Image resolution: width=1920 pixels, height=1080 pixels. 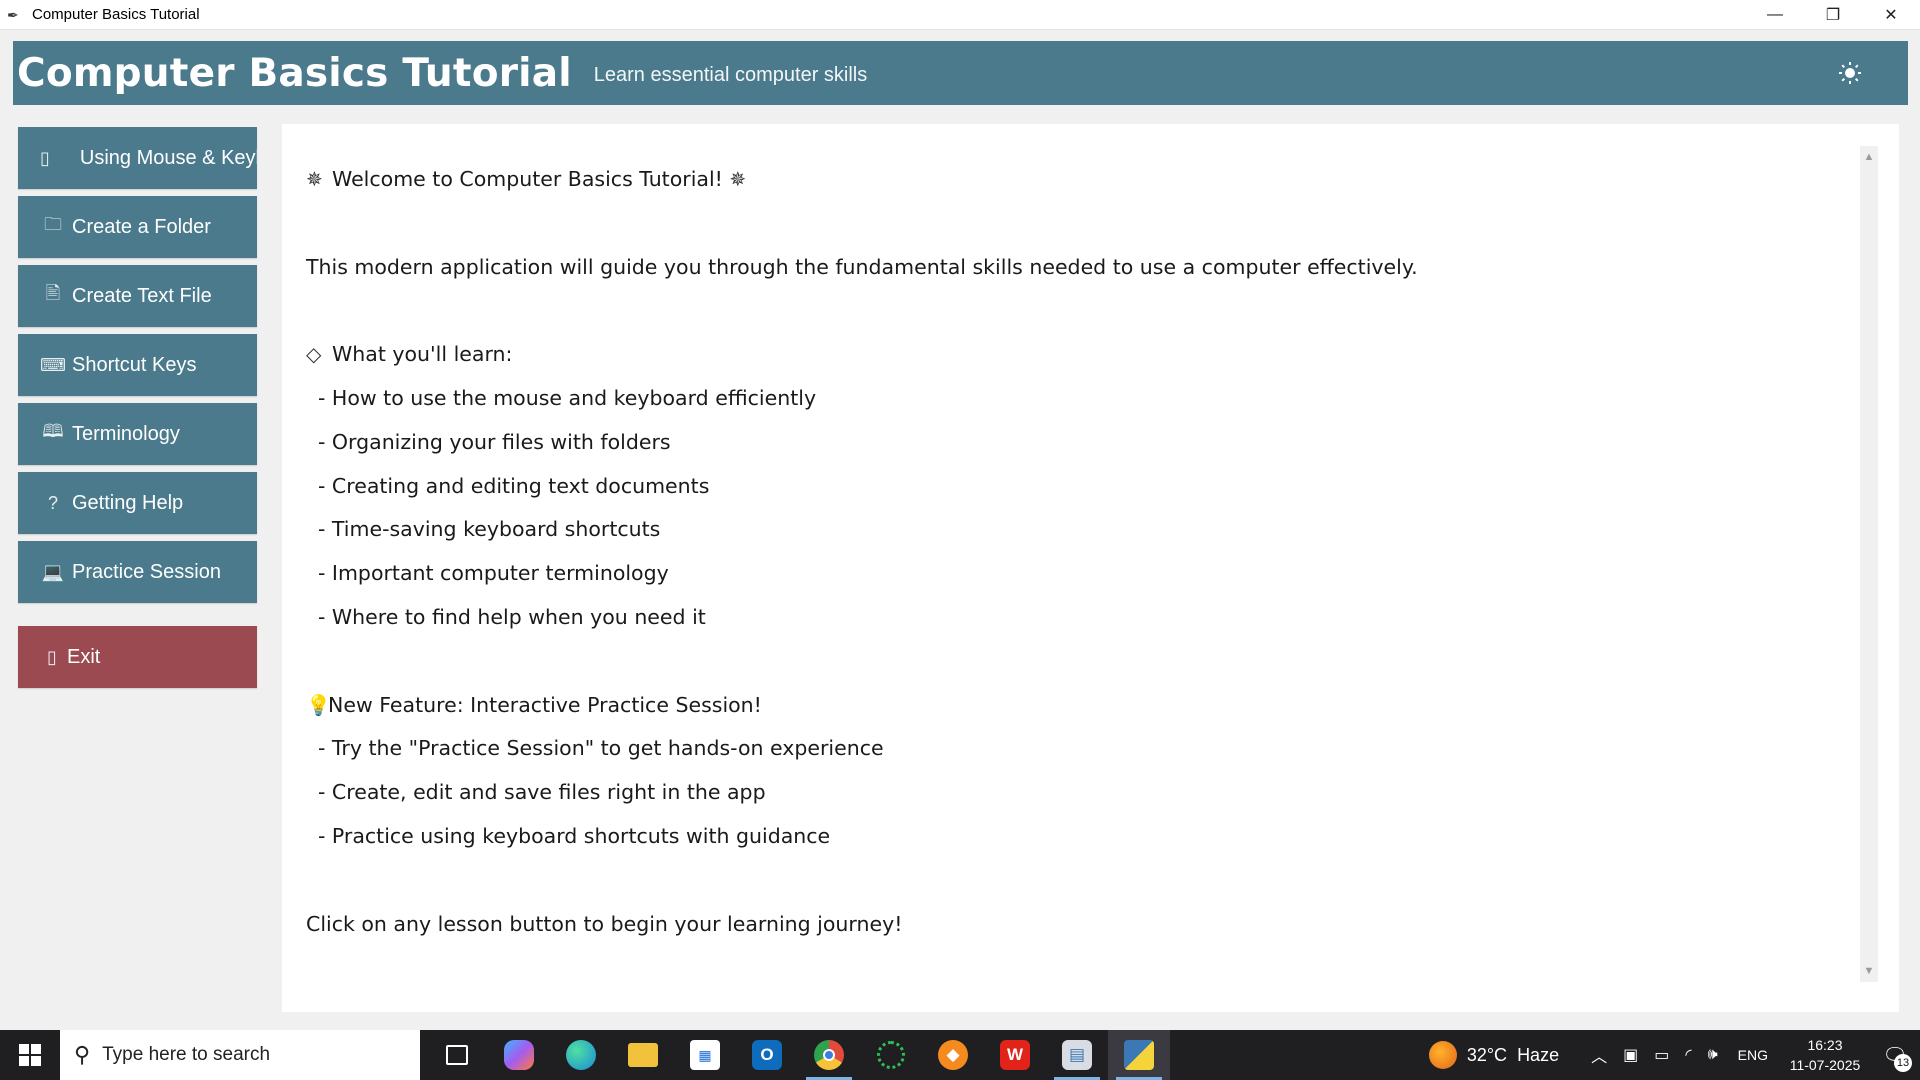 What do you see at coordinates (1825, 1045) in the screenshot?
I see `clock-time: 16:23` at bounding box center [1825, 1045].